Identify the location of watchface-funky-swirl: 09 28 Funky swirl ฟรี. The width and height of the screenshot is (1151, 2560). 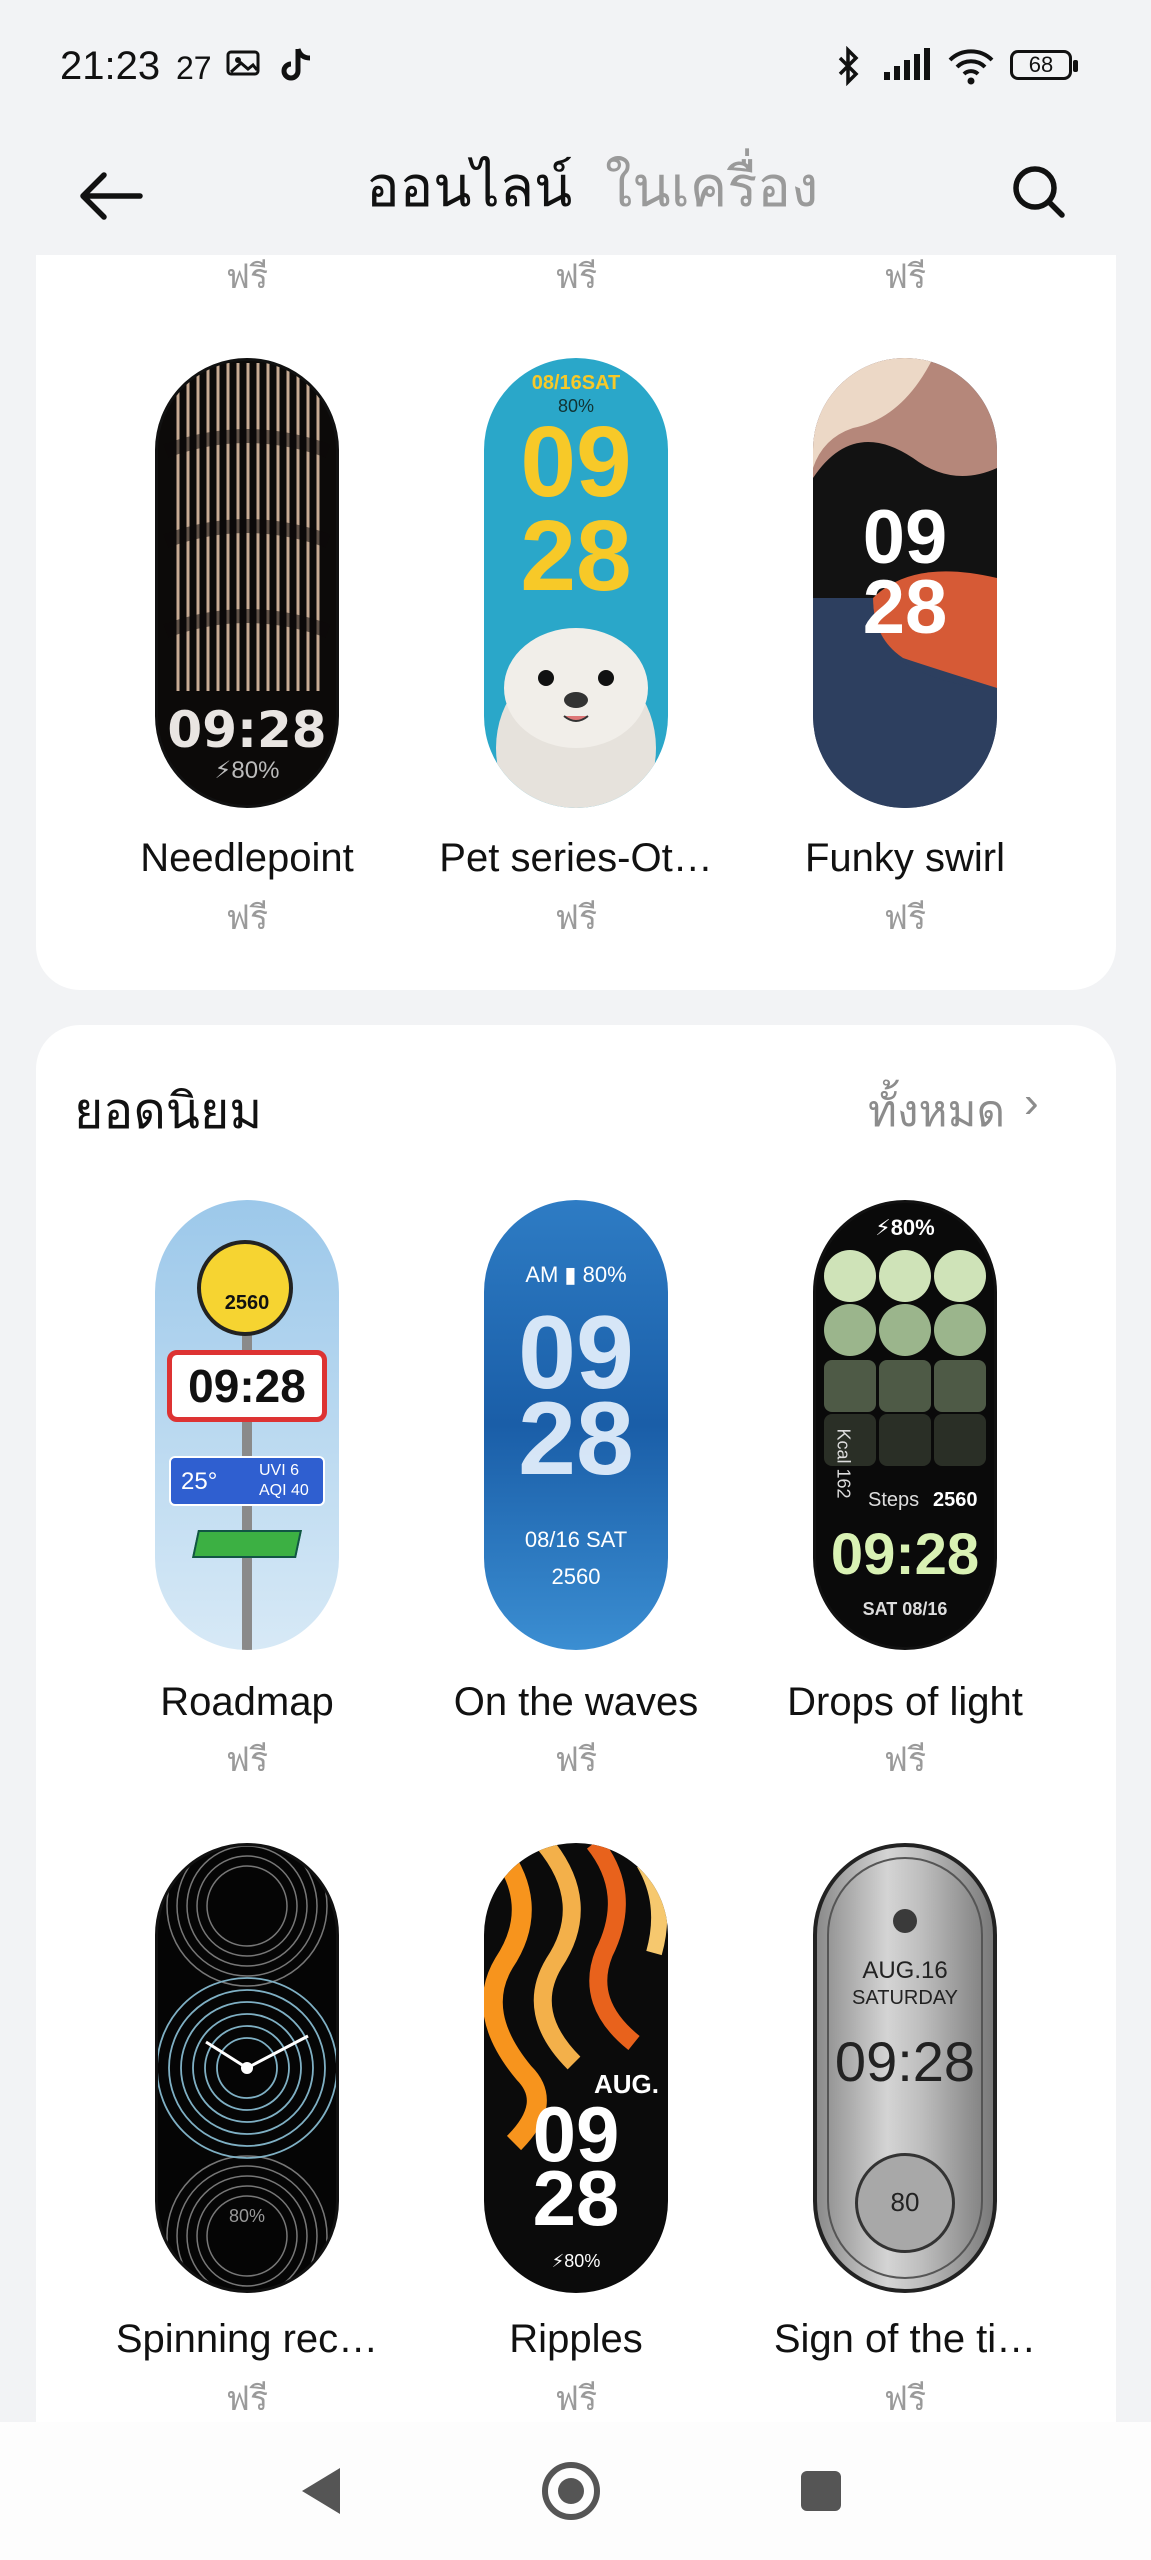
(905, 678).